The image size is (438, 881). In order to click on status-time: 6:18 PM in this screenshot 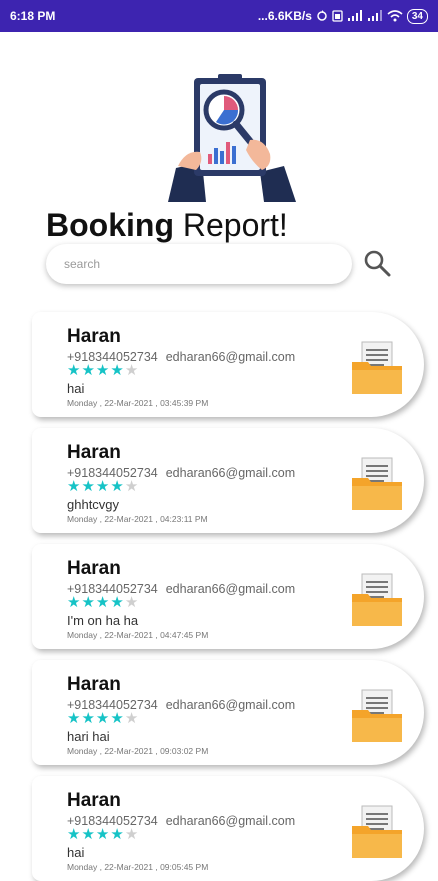, I will do `click(33, 16)`.